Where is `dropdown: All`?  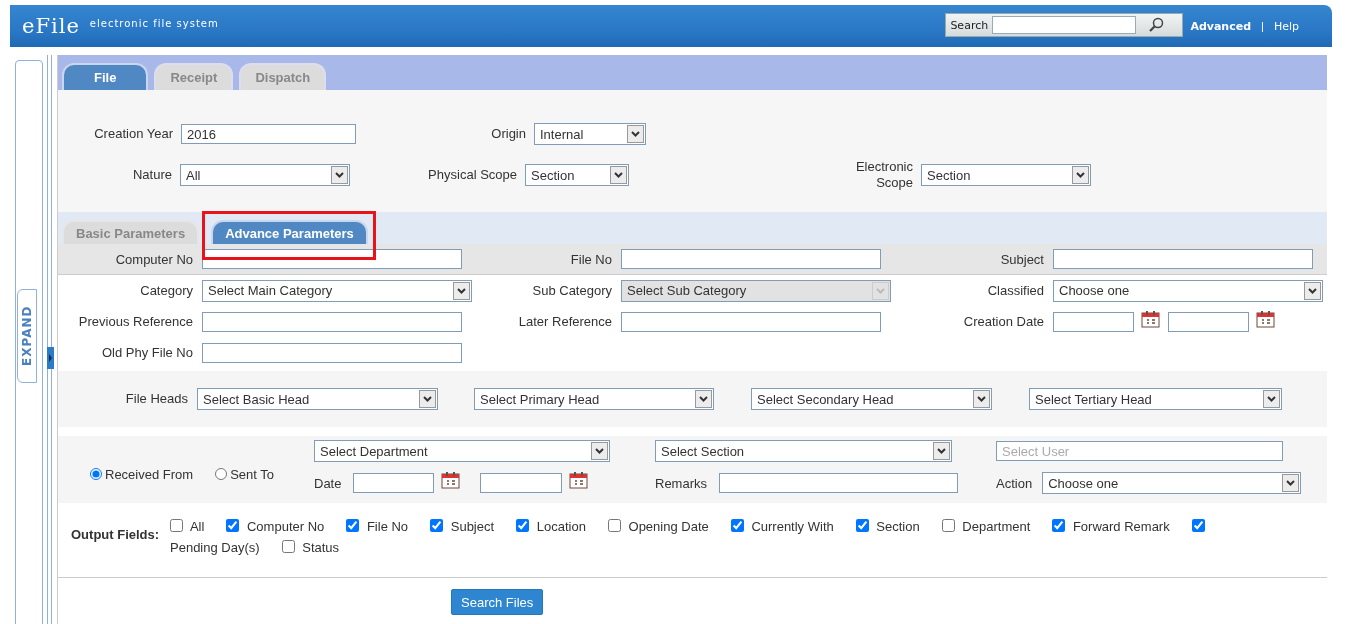
dropdown: All is located at coordinates (265, 175).